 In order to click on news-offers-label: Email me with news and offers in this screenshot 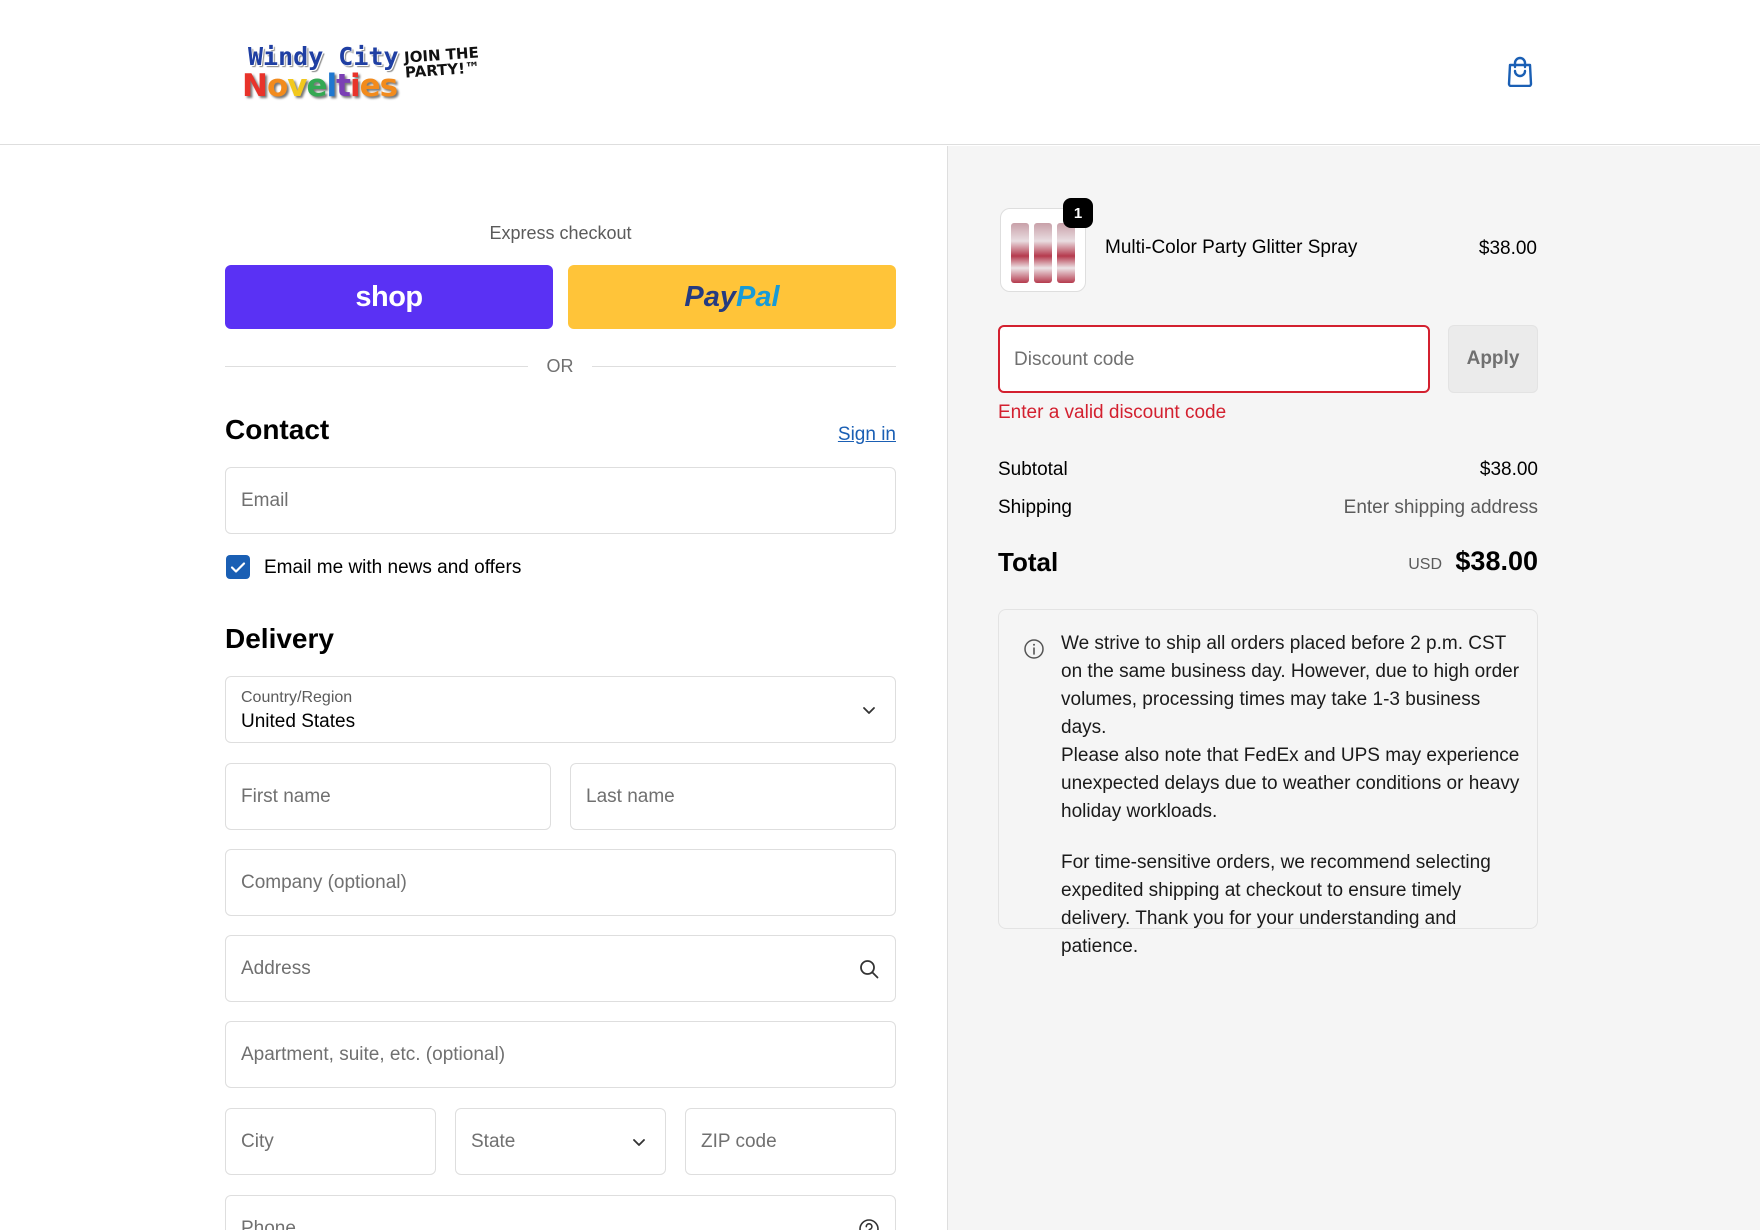, I will do `click(393, 567)`.